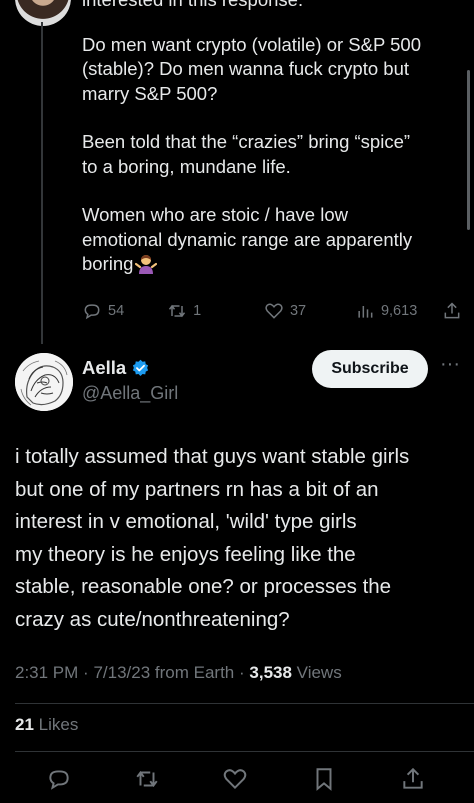 The image size is (474, 803). I want to click on tweet-date: 7/13/23, so click(122, 672).